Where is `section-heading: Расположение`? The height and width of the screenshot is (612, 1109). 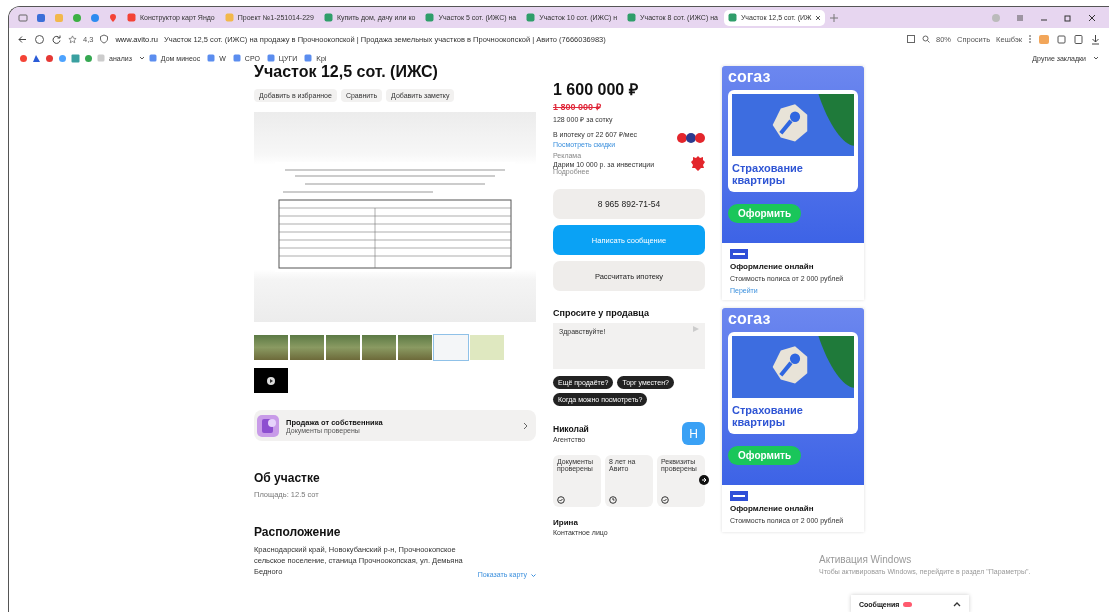
section-heading: Расположение is located at coordinates (298, 532).